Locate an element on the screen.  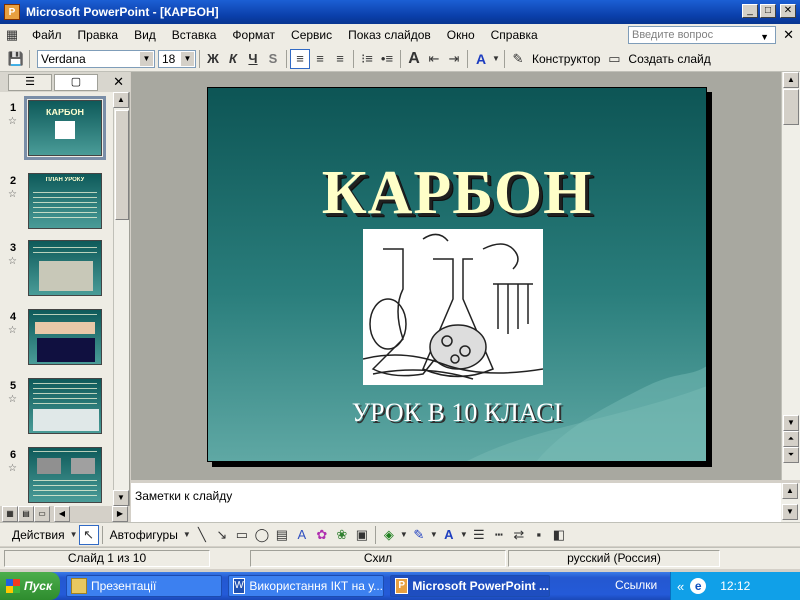
line-icon: ╲ is located at coordinates (202, 535).